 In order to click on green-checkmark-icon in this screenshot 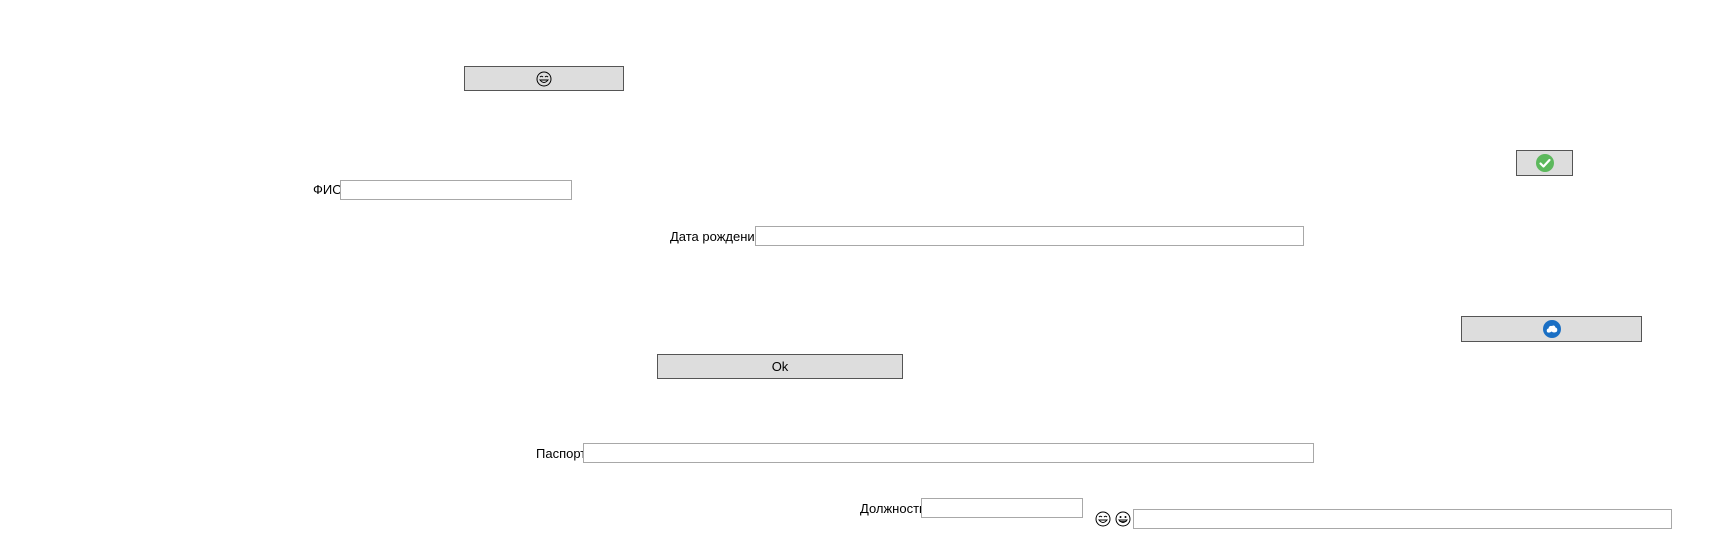, I will do `click(1544, 163)`.